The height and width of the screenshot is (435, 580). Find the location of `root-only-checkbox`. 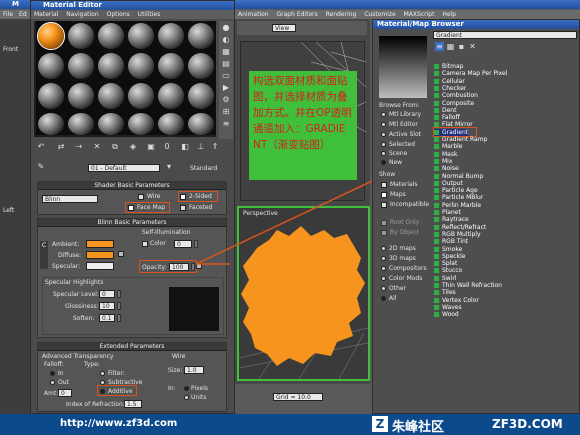

root-only-checkbox is located at coordinates (384, 223).